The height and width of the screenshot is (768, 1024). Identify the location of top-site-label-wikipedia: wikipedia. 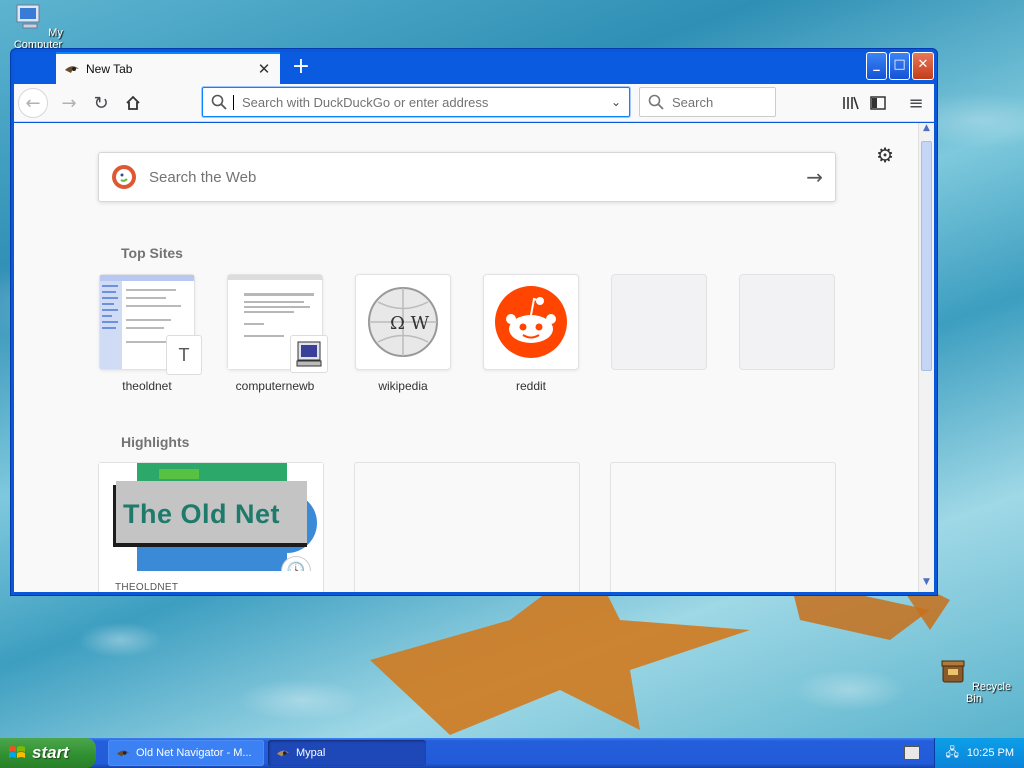
(403, 386).